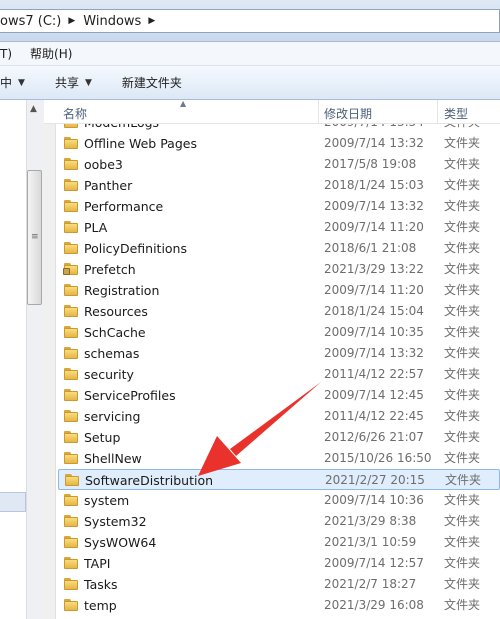  I want to click on file-name: SchCache, so click(115, 332).